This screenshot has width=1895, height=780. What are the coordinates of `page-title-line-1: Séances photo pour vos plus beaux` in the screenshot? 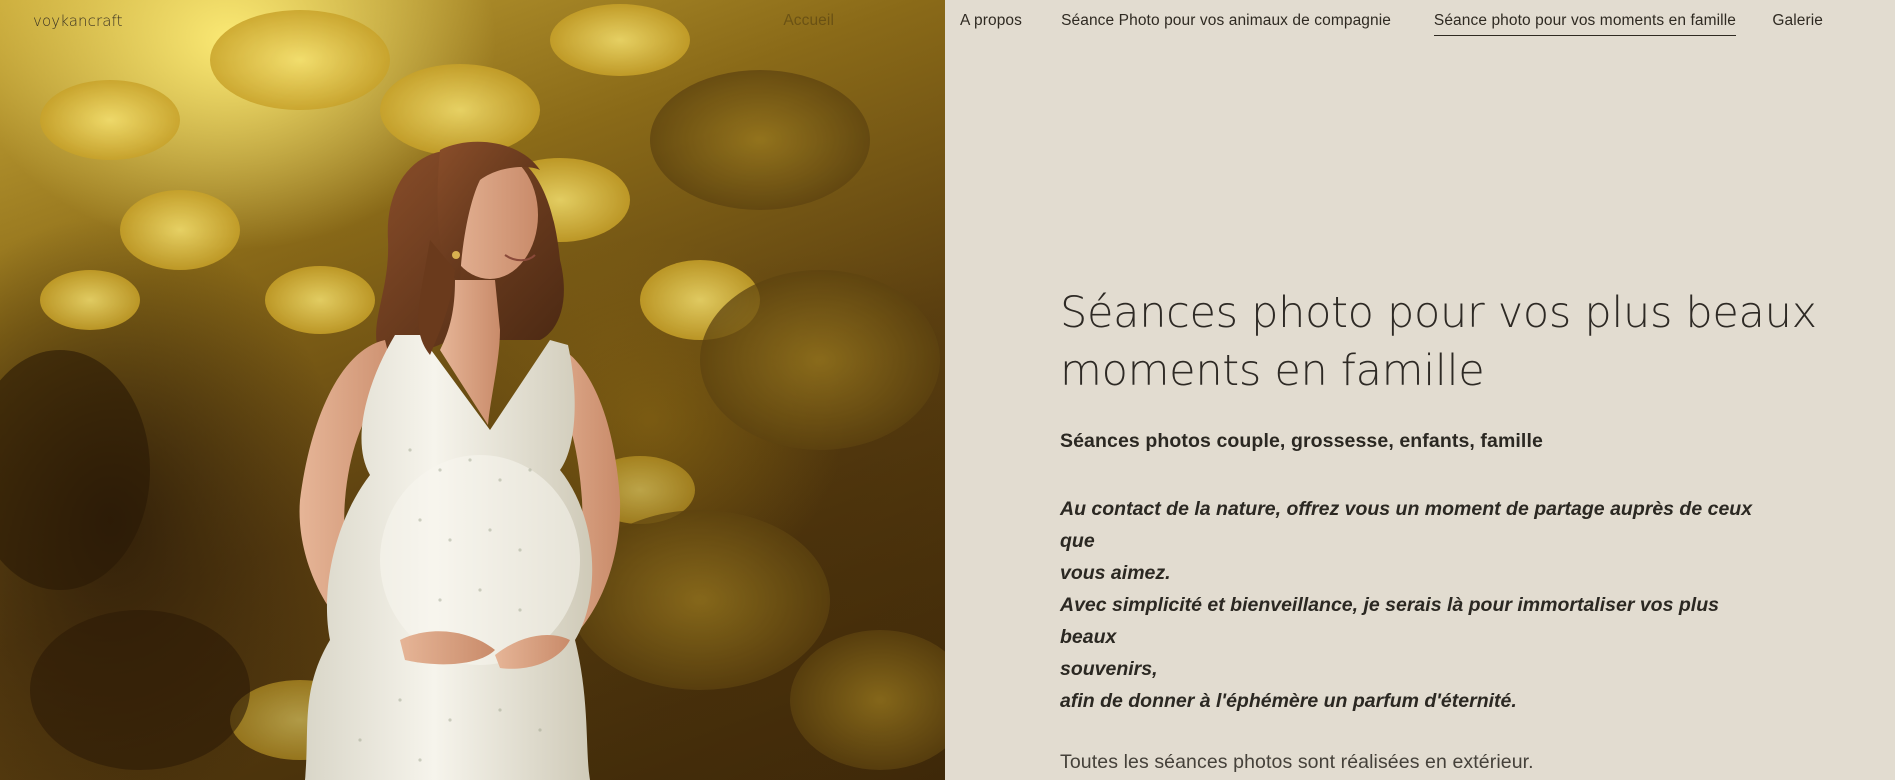 It's located at (1438, 313).